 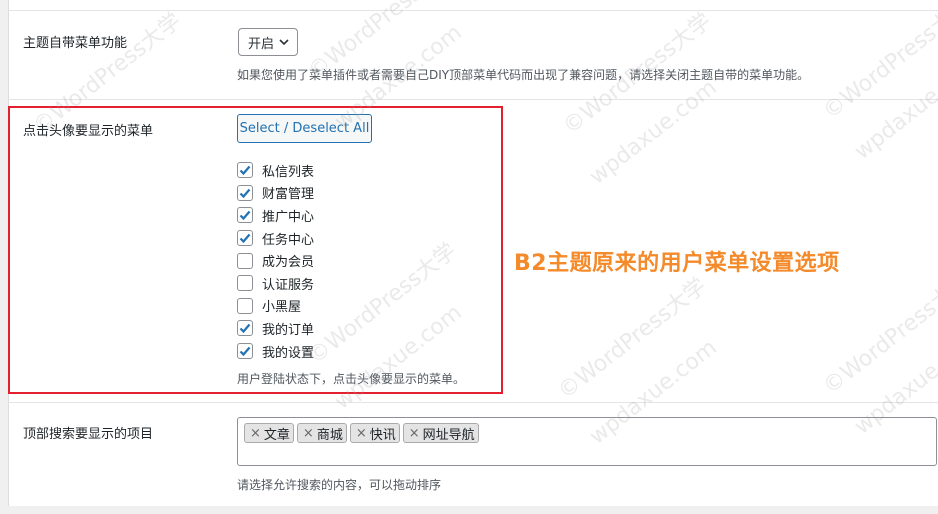 I want to click on tag-item: × 文章, so click(x=269, y=433).